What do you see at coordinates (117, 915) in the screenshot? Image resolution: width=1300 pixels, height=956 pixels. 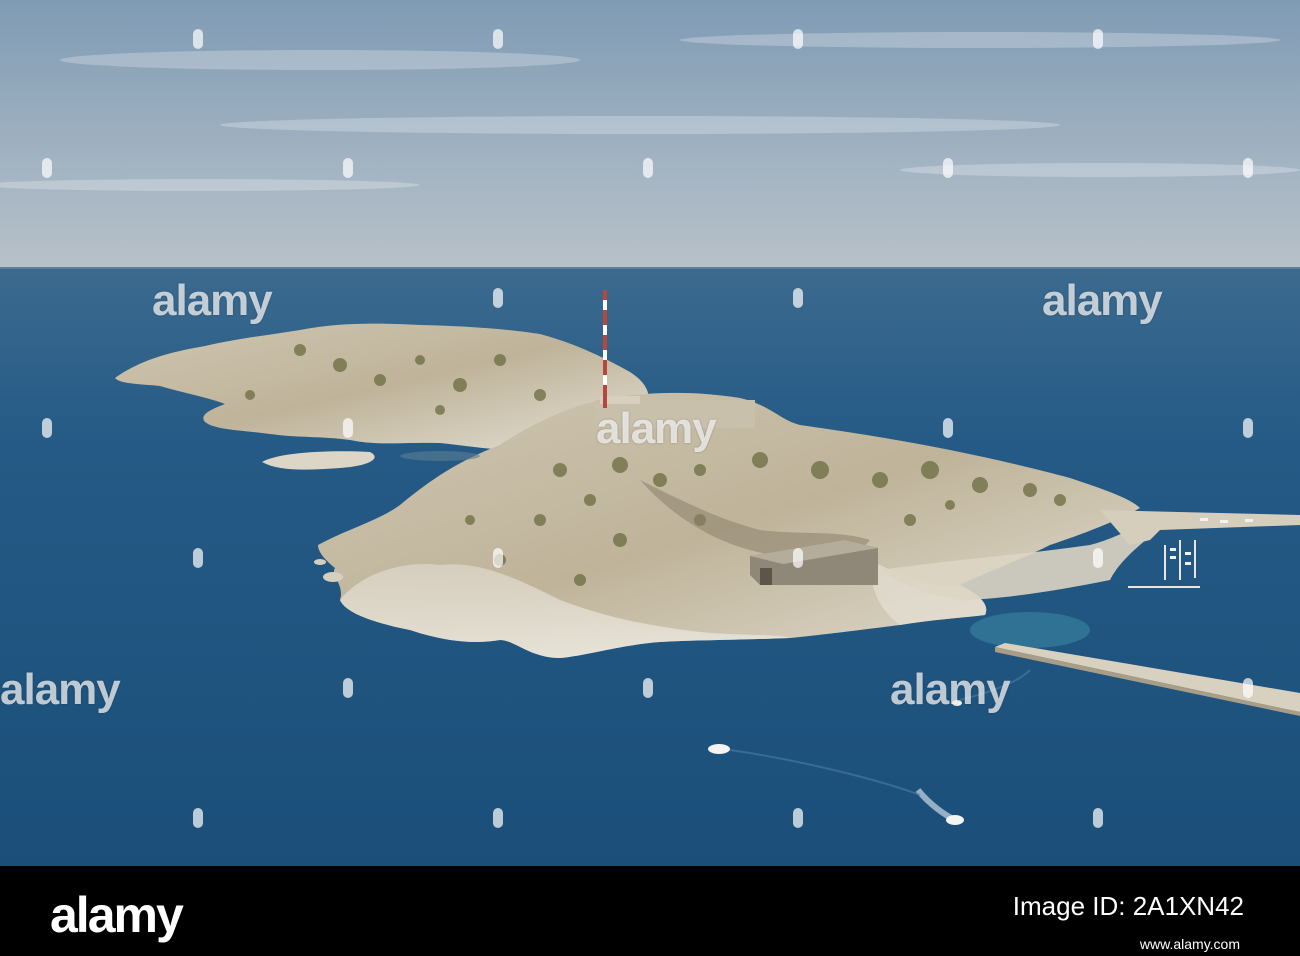 I see `alamy-logo: alamy` at bounding box center [117, 915].